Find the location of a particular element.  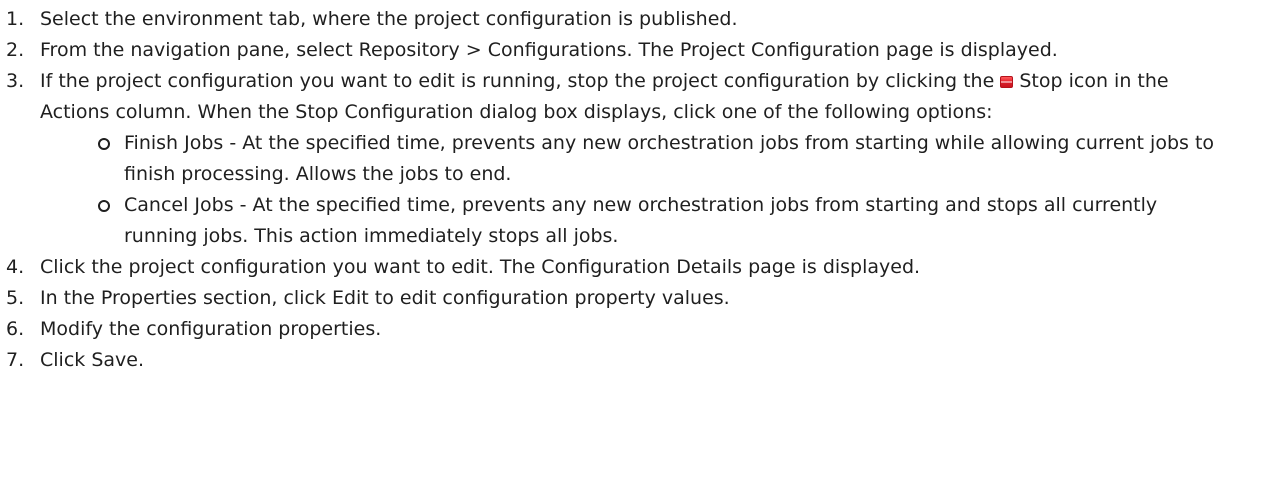

step-7: 7. Click Save. is located at coordinates (613, 360).